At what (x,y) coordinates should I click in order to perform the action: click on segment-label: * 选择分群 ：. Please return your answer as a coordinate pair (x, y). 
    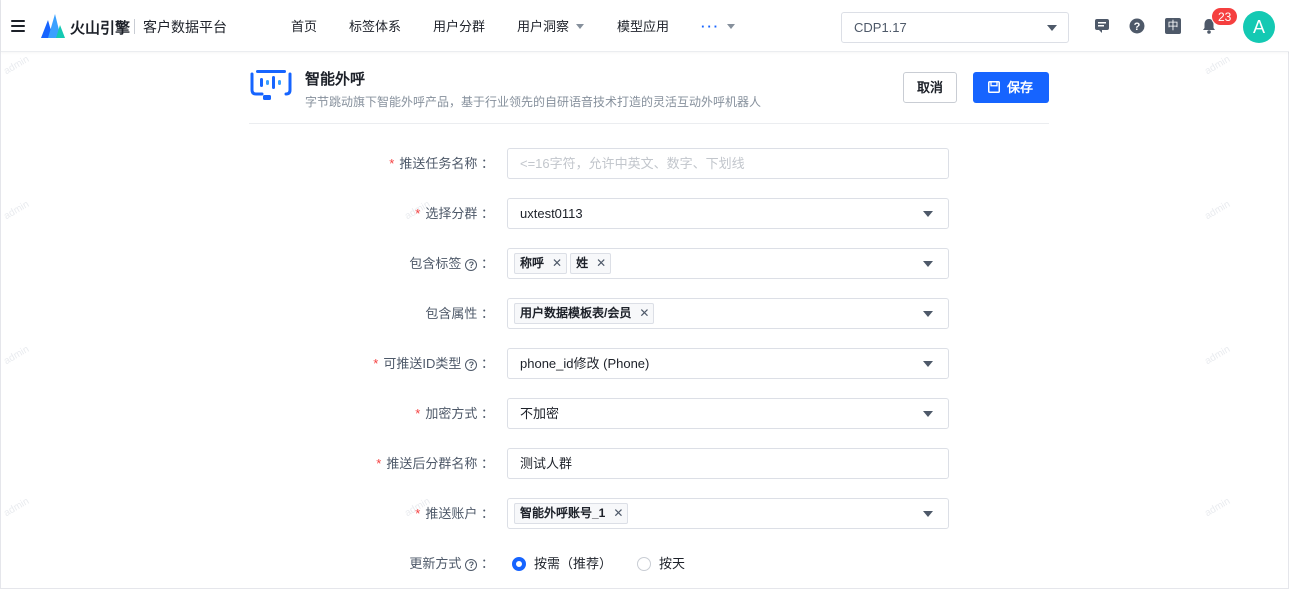
    Looking at the image, I should click on (454, 213).